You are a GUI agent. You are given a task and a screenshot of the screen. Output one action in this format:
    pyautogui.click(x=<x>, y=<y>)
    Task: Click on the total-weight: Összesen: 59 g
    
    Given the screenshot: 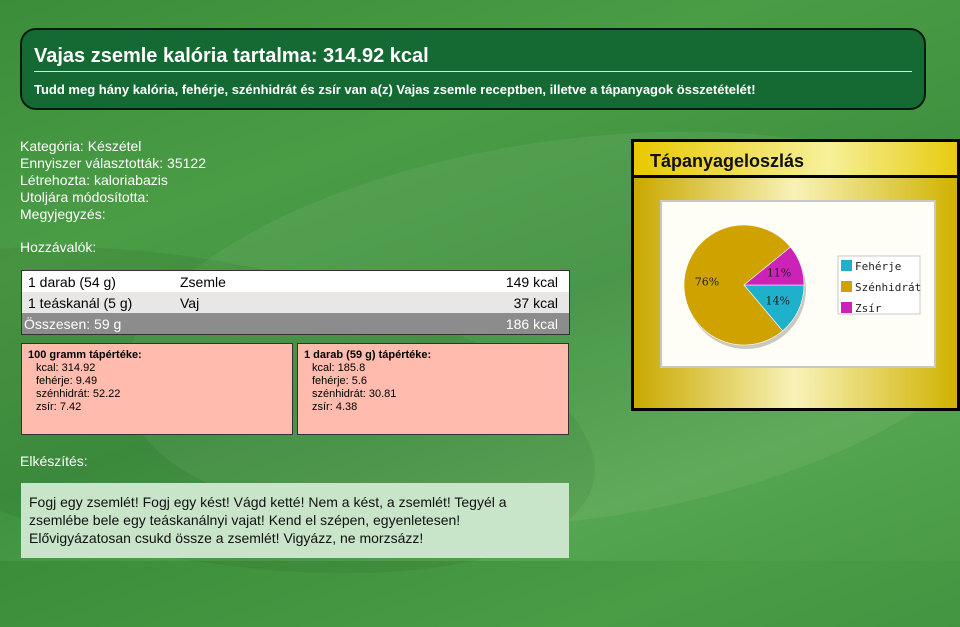 What is the action you would take?
    pyautogui.click(x=73, y=323)
    